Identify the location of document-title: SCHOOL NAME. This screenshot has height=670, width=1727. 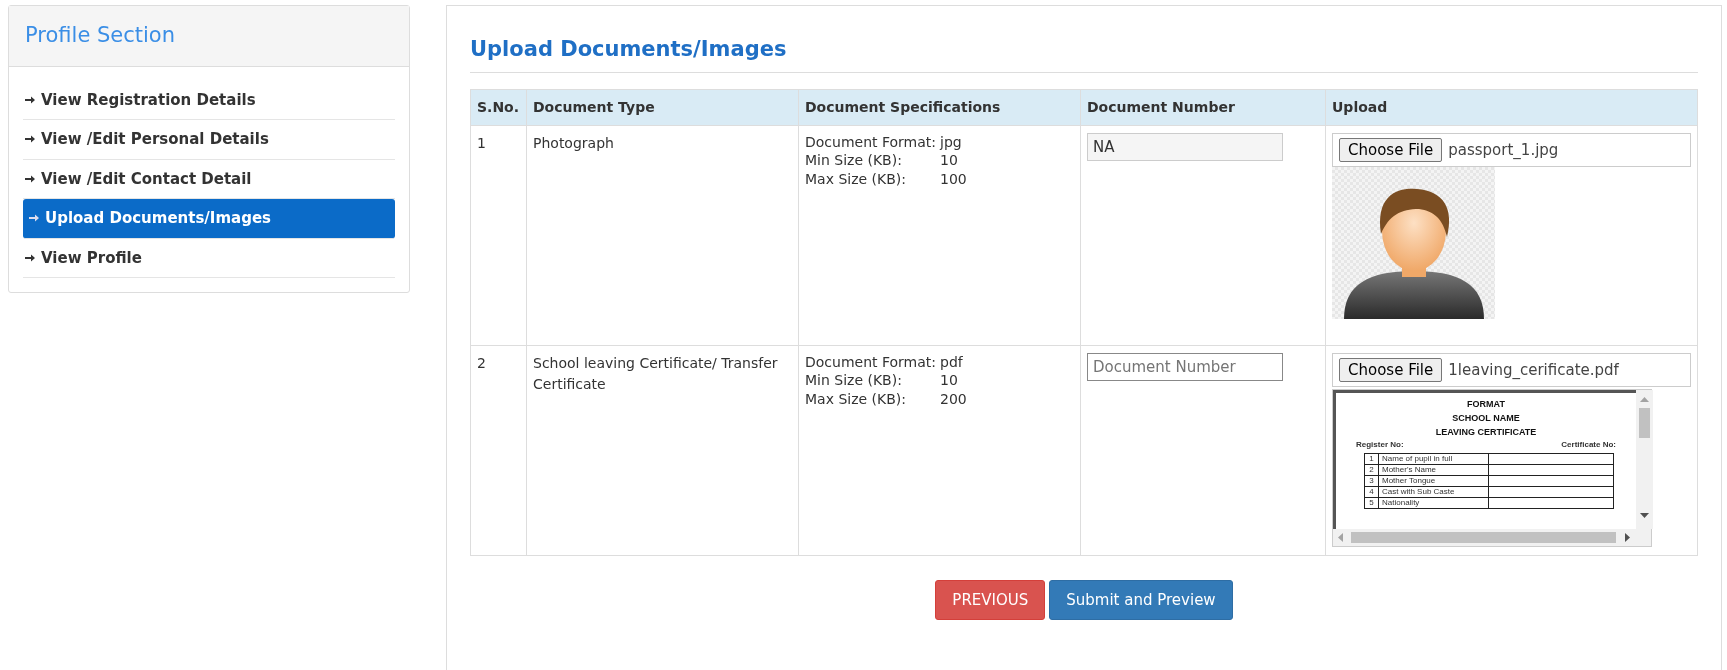
(1486, 418).